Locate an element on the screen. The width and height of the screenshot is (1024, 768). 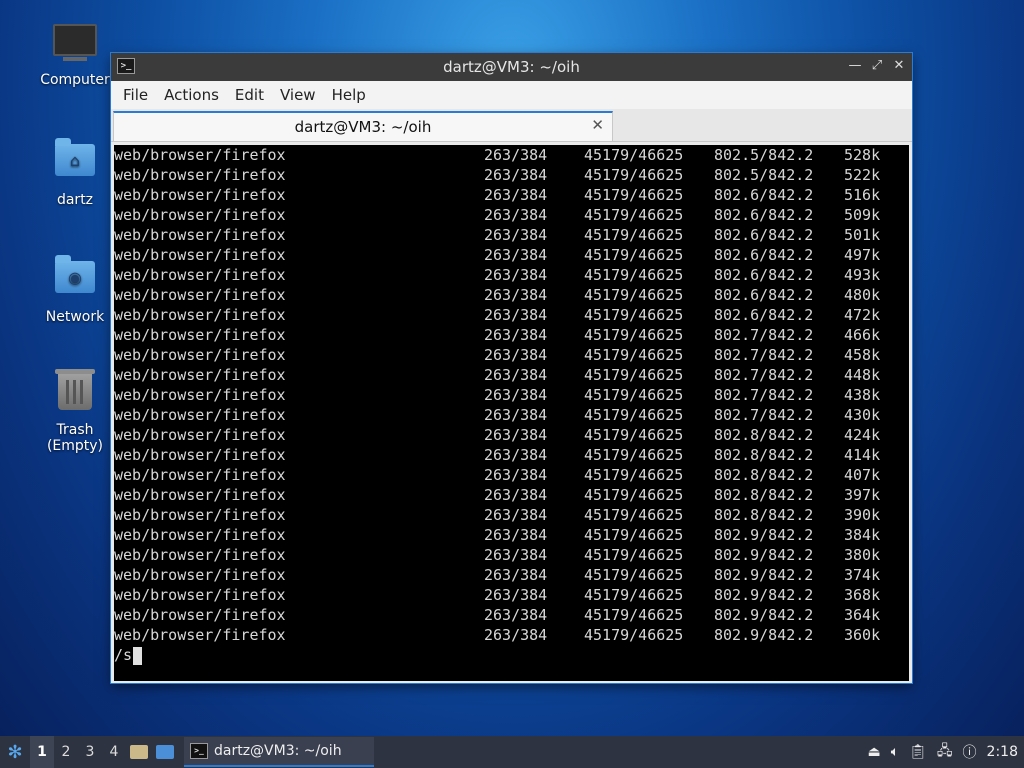
minimize-icon: — is located at coordinates (855, 65).